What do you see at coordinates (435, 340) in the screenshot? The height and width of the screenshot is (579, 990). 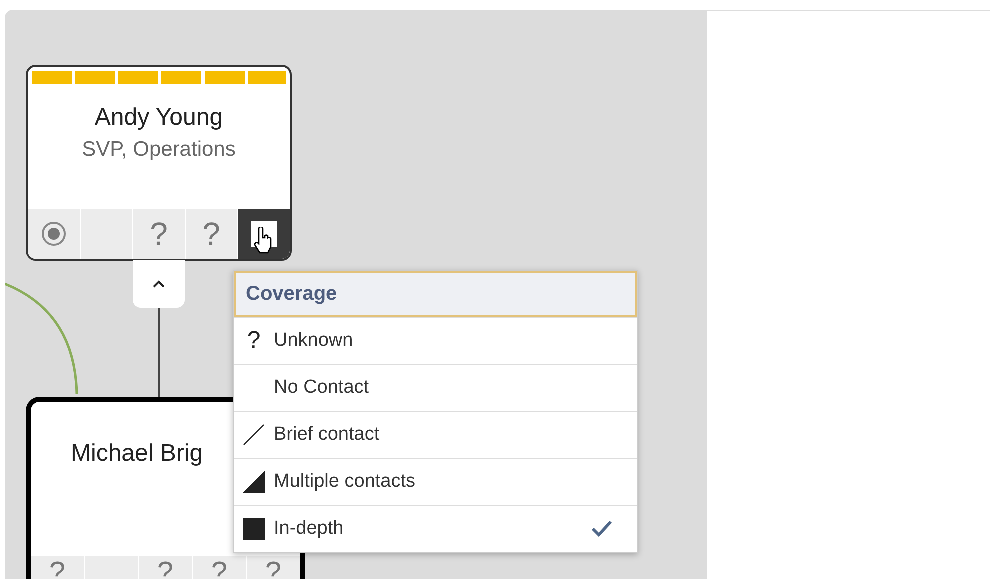 I see `menu-item: ? Unknown` at bounding box center [435, 340].